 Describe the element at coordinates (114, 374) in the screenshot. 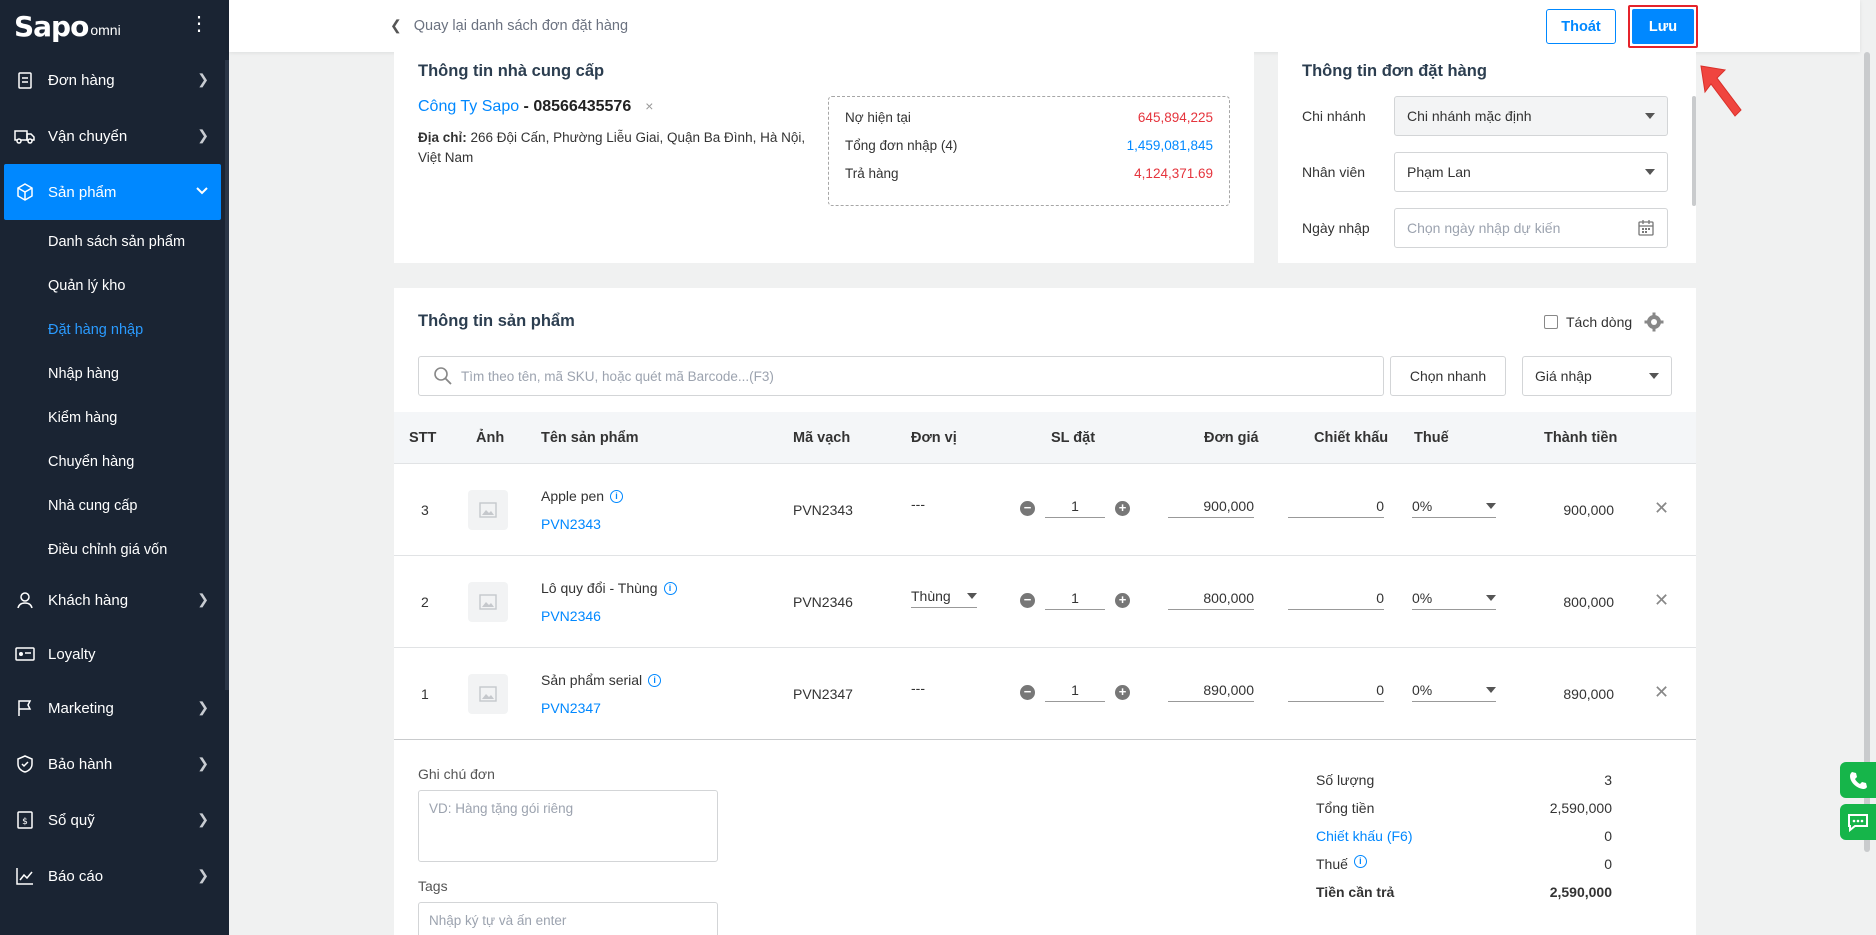

I see `sidebar-subitem-receive: Nhập hàng` at that location.